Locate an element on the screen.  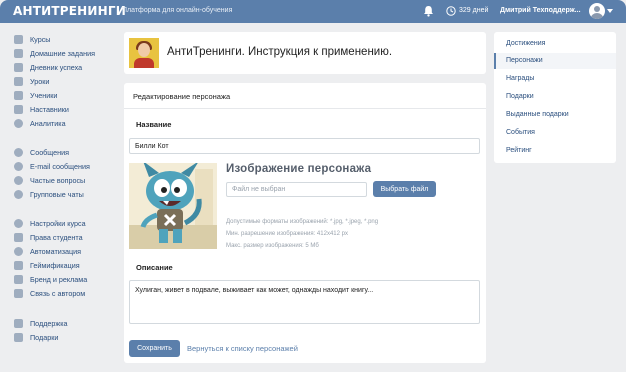
character-image-drawing is located at coordinates (173, 206).